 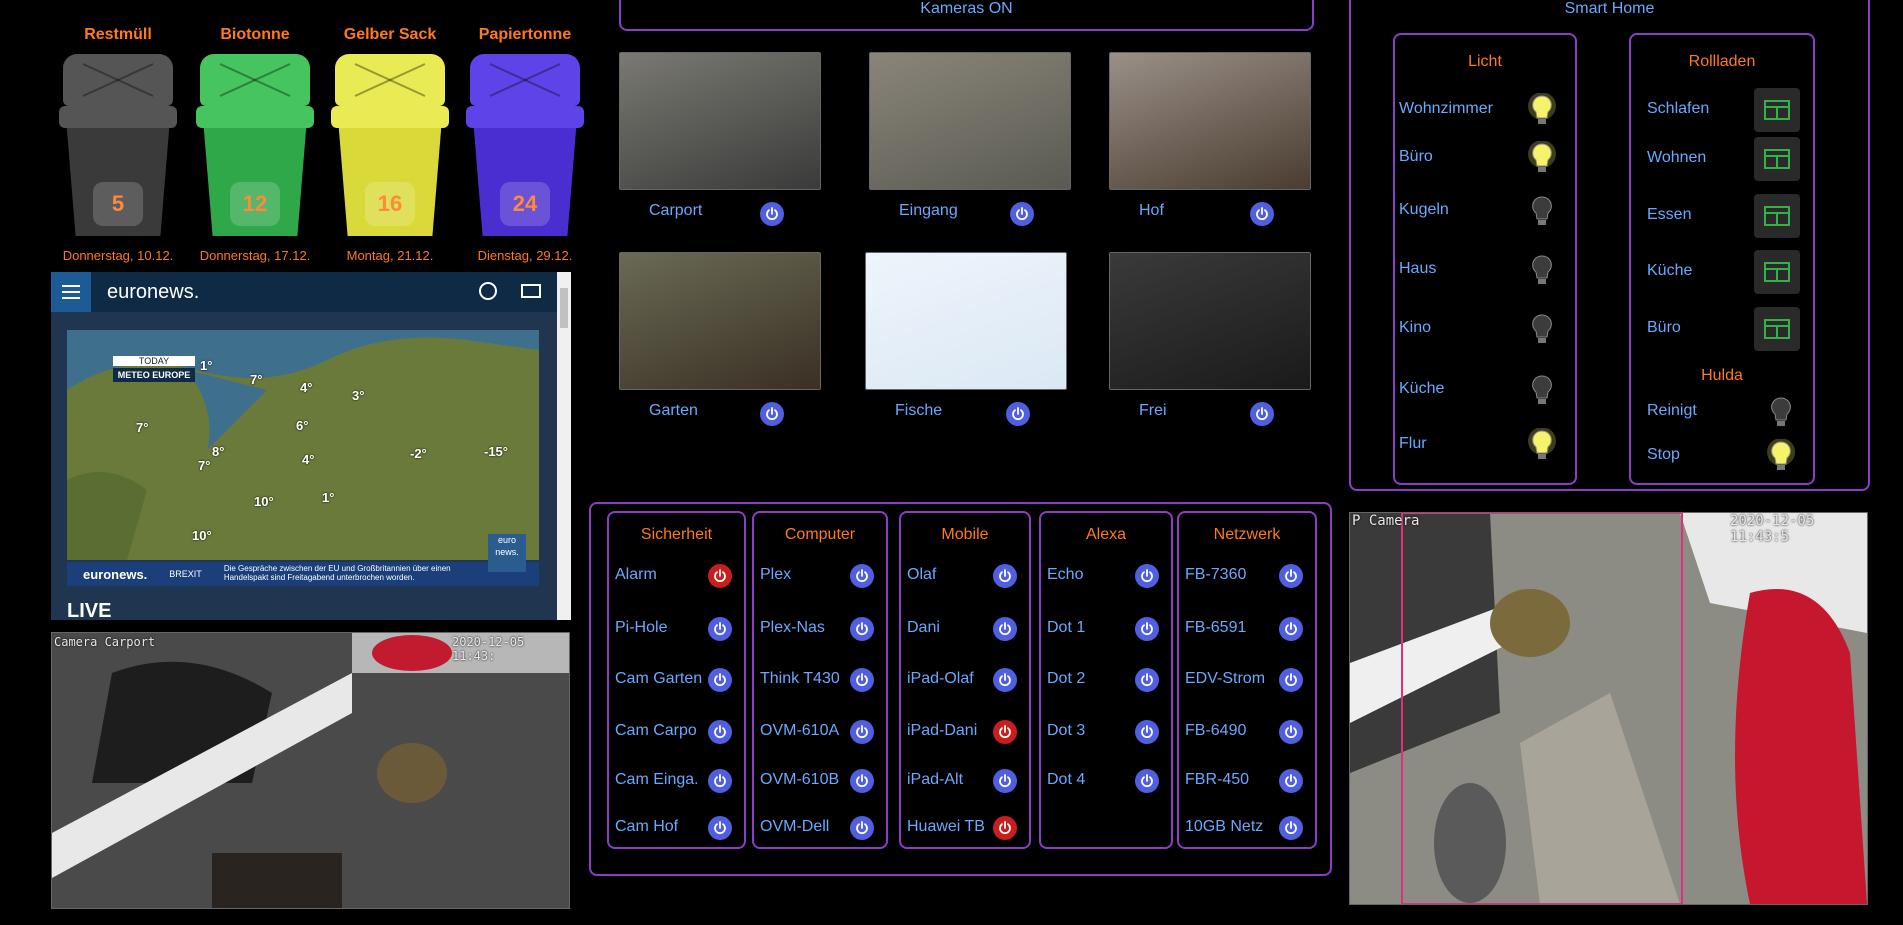 What do you see at coordinates (800, 779) in the screenshot?
I see `device-label: OVM-610B` at bounding box center [800, 779].